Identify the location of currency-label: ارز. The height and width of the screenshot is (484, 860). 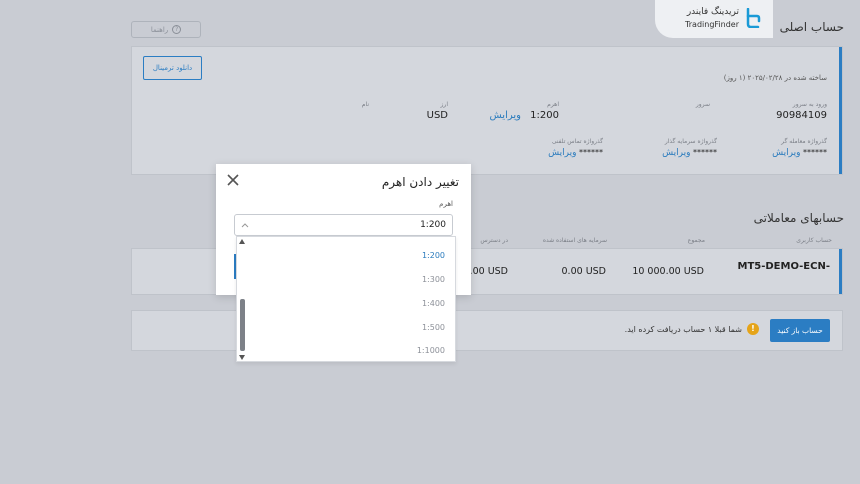
(444, 104).